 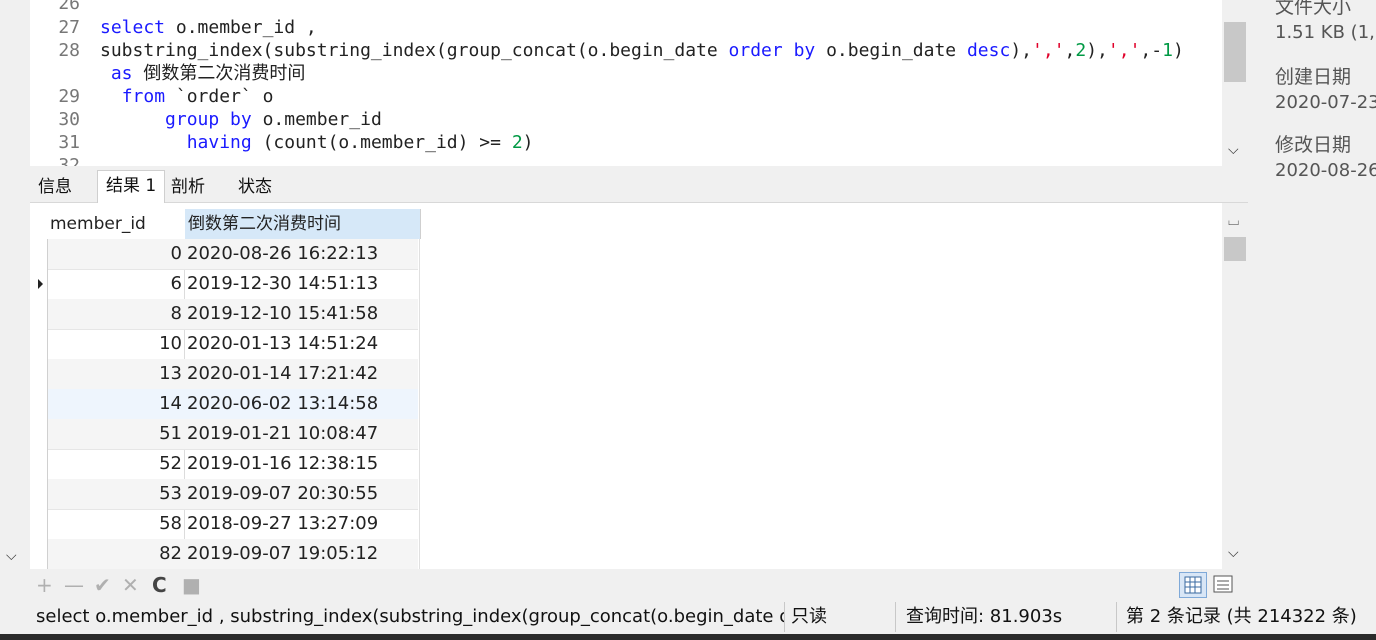 I want to click on current-row-arrow-icon, so click(x=40, y=284).